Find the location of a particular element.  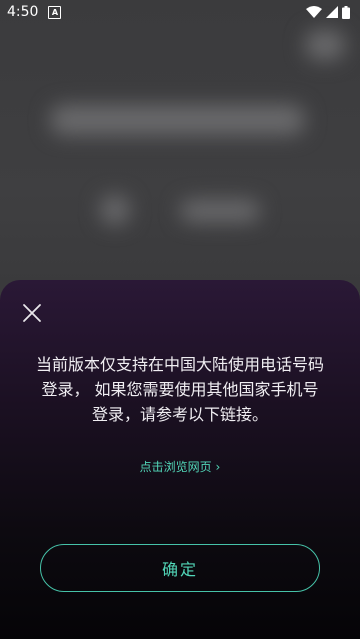

browse-webpage-link-label: 点击浏览网页 is located at coordinates (175, 467).